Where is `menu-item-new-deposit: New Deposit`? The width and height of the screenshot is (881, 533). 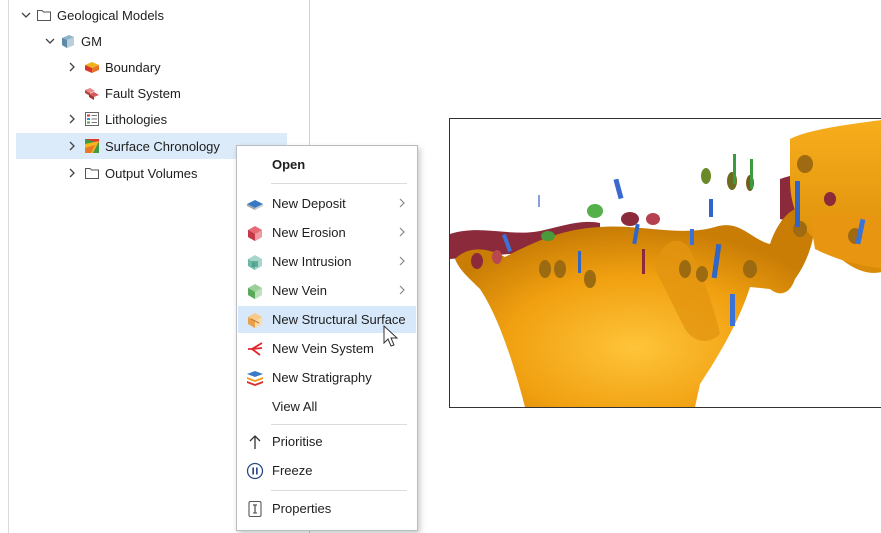 menu-item-new-deposit: New Deposit is located at coordinates (327, 203).